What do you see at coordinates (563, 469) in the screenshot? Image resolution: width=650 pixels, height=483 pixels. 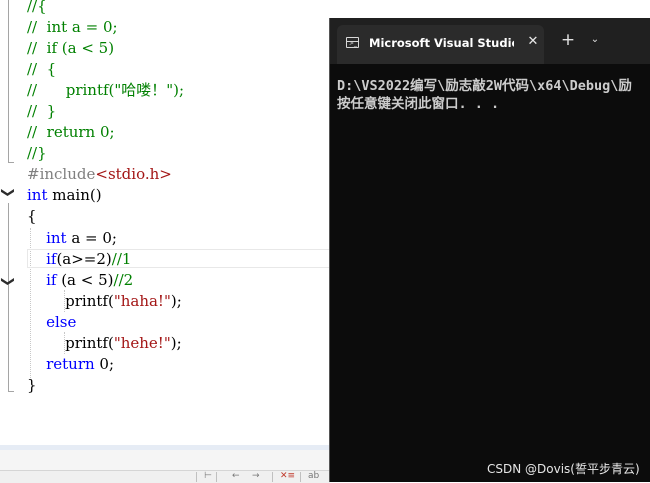 I see `watermark: CSDN @Dovis(誓平步青云)` at bounding box center [563, 469].